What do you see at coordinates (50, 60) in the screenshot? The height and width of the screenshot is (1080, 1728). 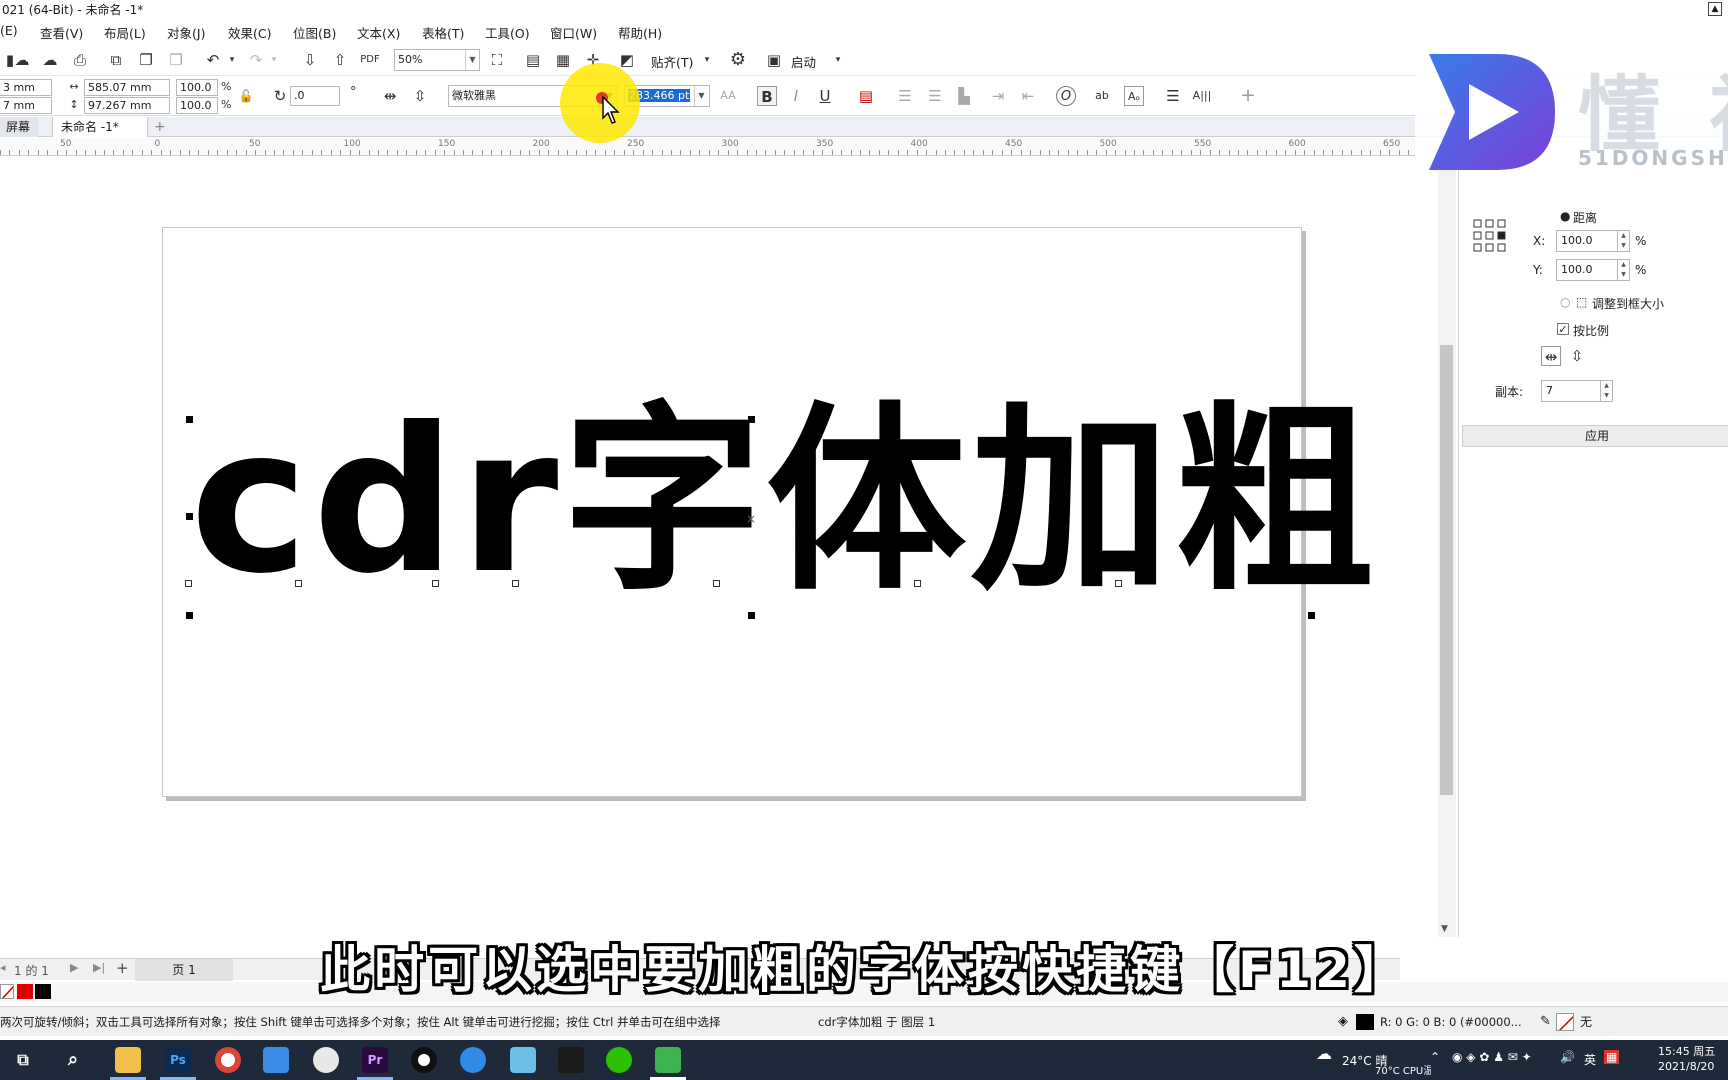 I see `cloud-download-icon: ☁` at bounding box center [50, 60].